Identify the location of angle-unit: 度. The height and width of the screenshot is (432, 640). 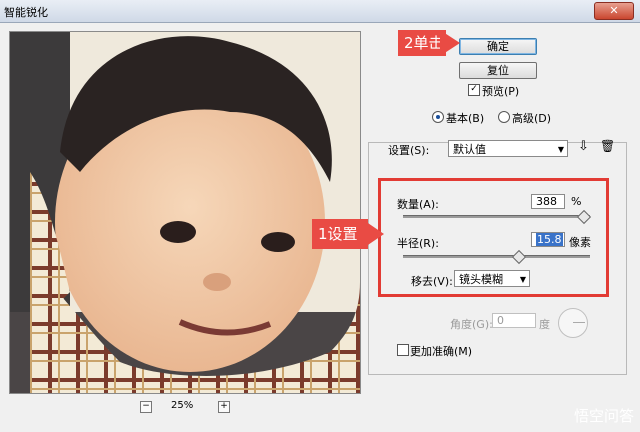
(544, 324).